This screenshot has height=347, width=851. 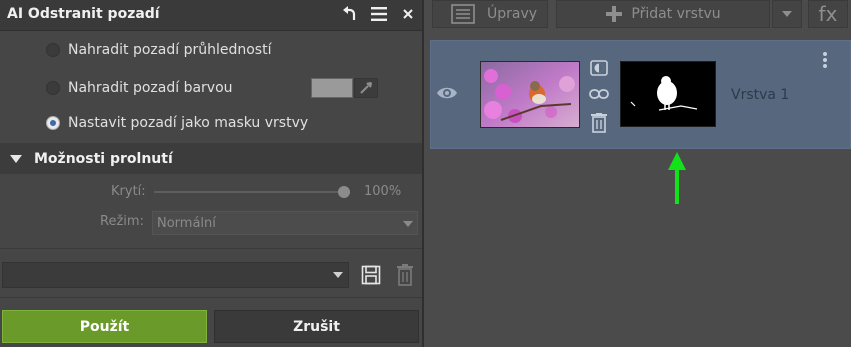 I want to click on apply-button: Použít, so click(x=104, y=326).